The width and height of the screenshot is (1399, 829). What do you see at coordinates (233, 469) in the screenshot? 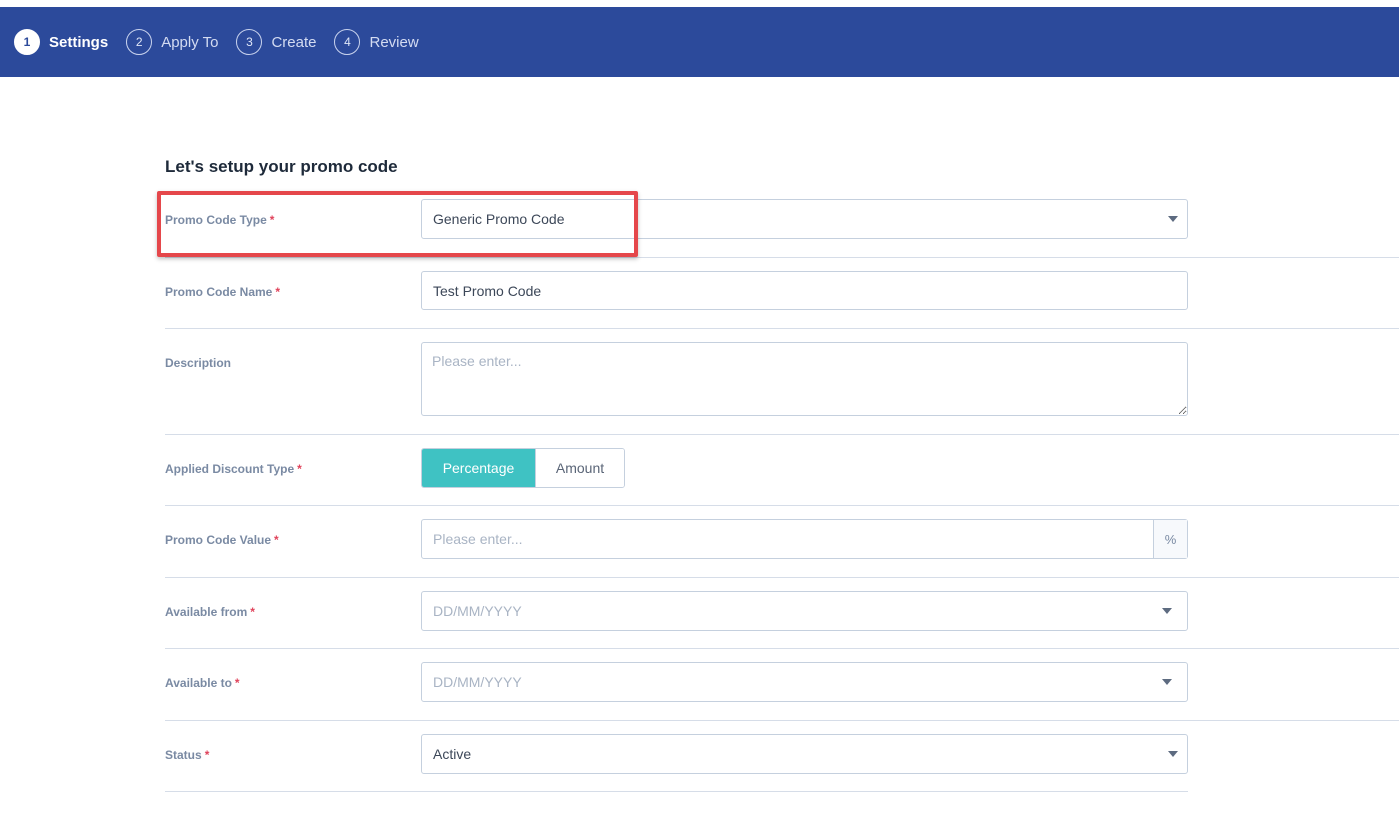
I see `applied-discount-type-label: Applied Discount Type *` at bounding box center [233, 469].